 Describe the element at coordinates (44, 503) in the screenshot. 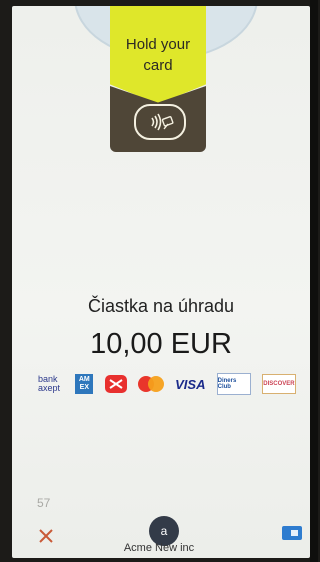

I see `screen-counter: 57` at that location.